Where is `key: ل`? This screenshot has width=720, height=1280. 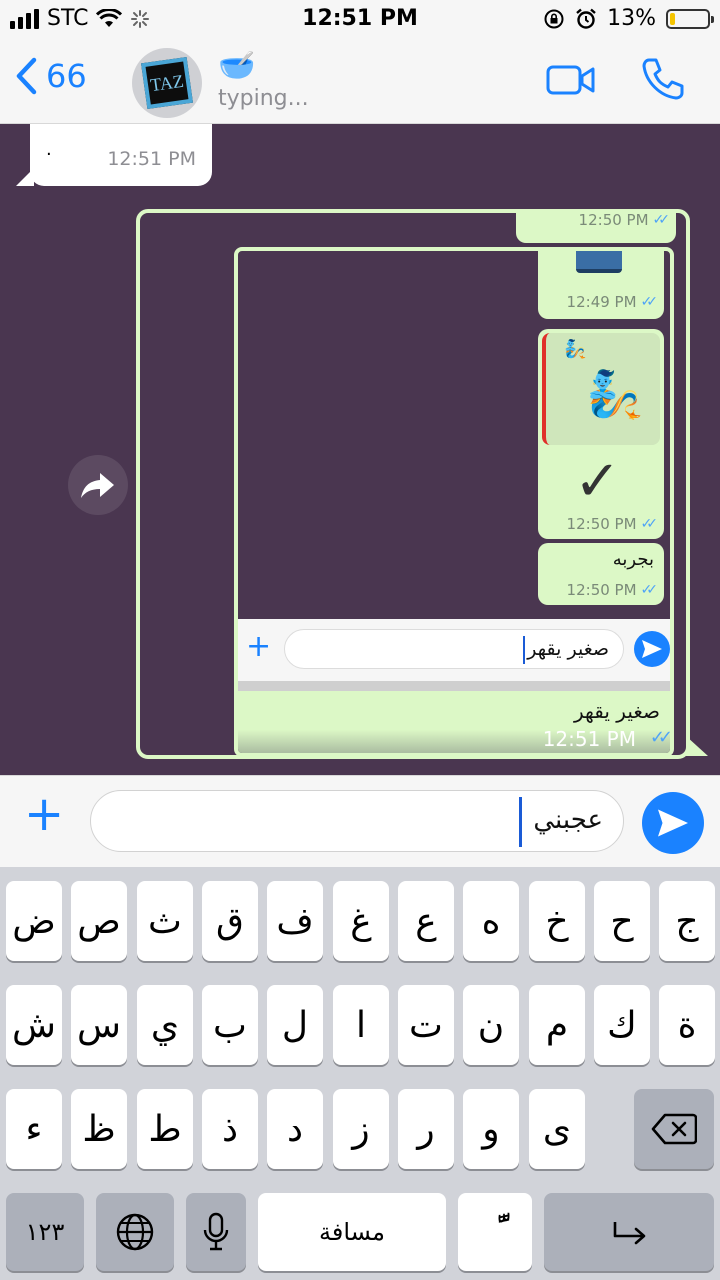
key: ل is located at coordinates (295, 1025).